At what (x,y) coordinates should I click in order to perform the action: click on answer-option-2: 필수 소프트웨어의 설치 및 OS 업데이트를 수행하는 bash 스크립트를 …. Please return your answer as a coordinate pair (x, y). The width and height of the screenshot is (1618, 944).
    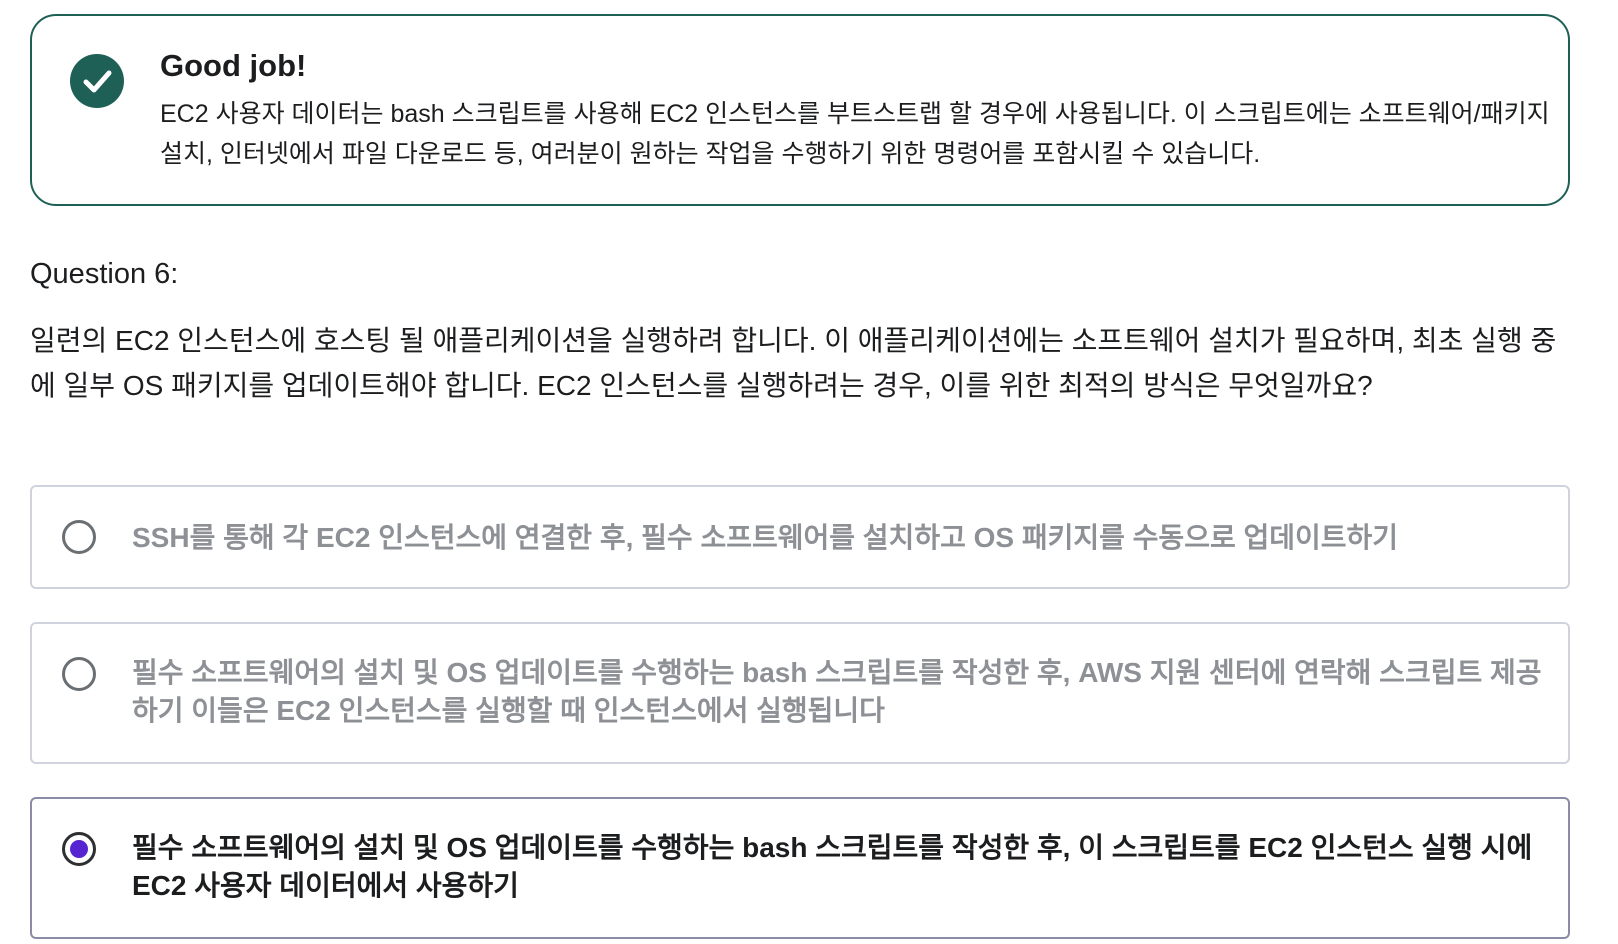
    Looking at the image, I should click on (800, 693).